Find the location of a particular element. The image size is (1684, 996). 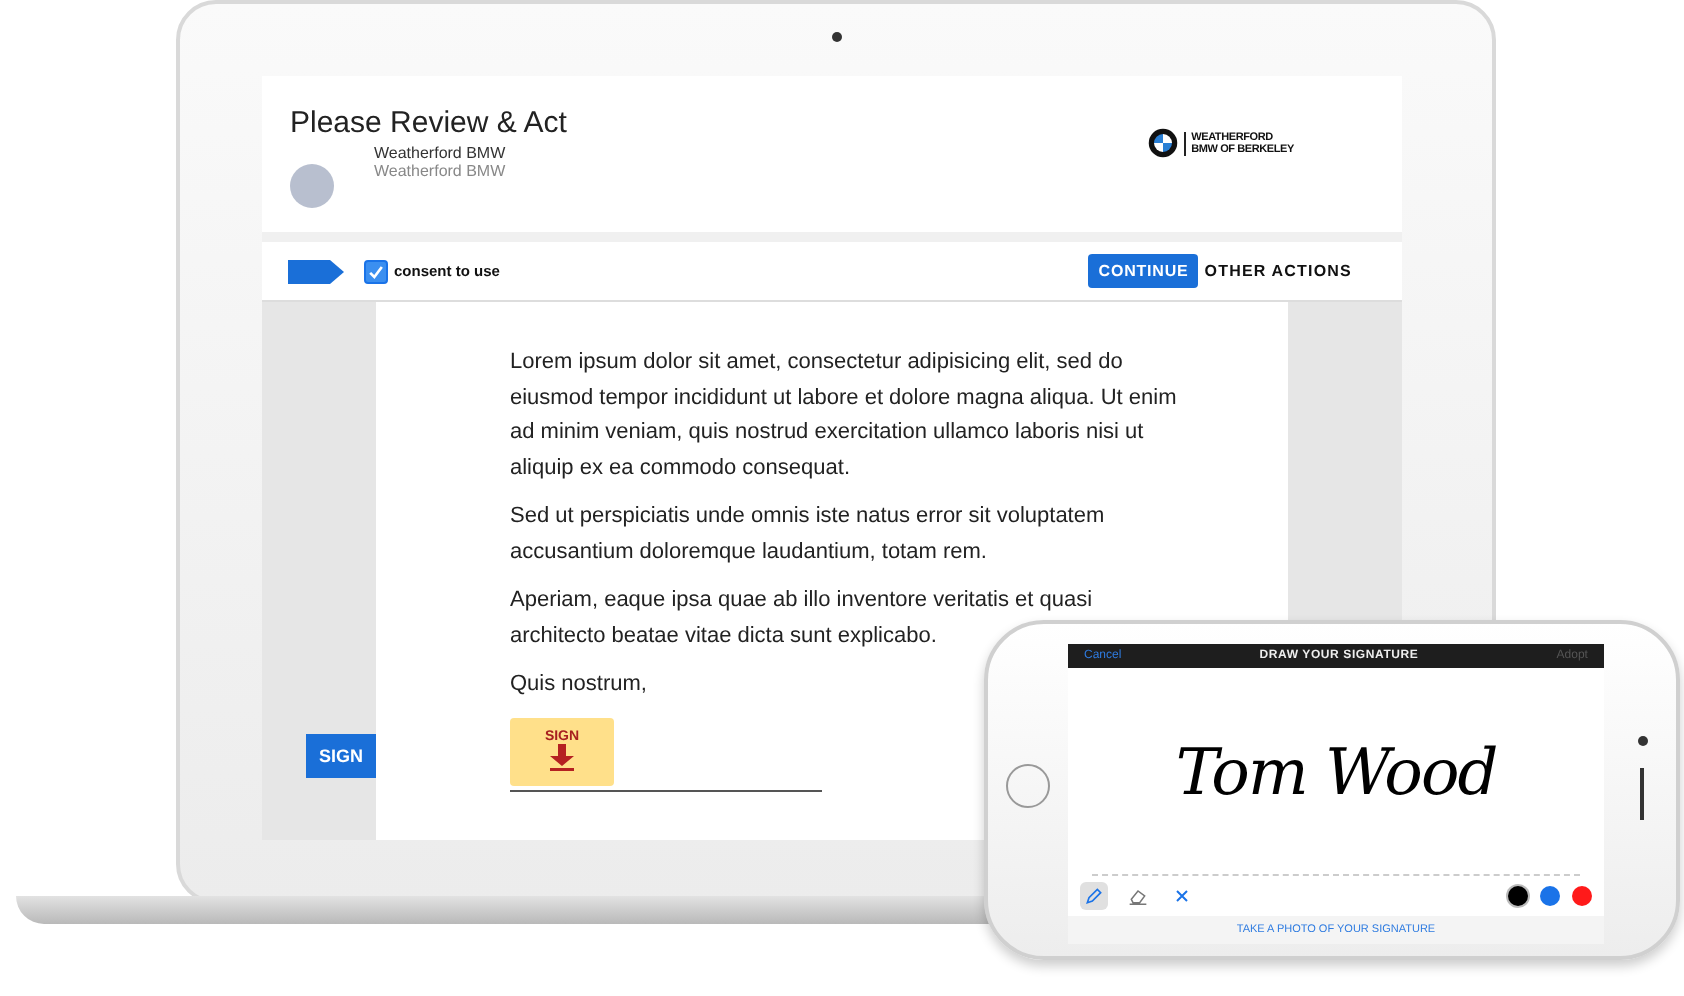

down-arrow-icon is located at coordinates (562, 758).